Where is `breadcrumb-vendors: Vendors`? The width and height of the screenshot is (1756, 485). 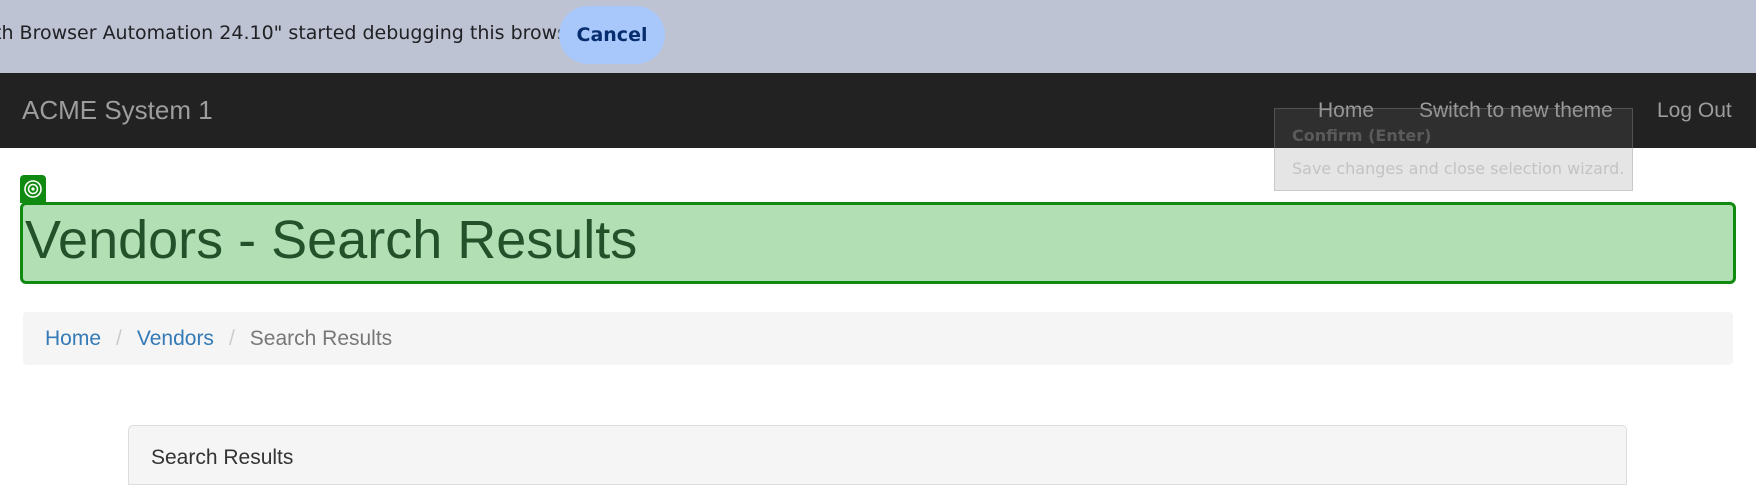
breadcrumb-vendors: Vendors is located at coordinates (175, 339).